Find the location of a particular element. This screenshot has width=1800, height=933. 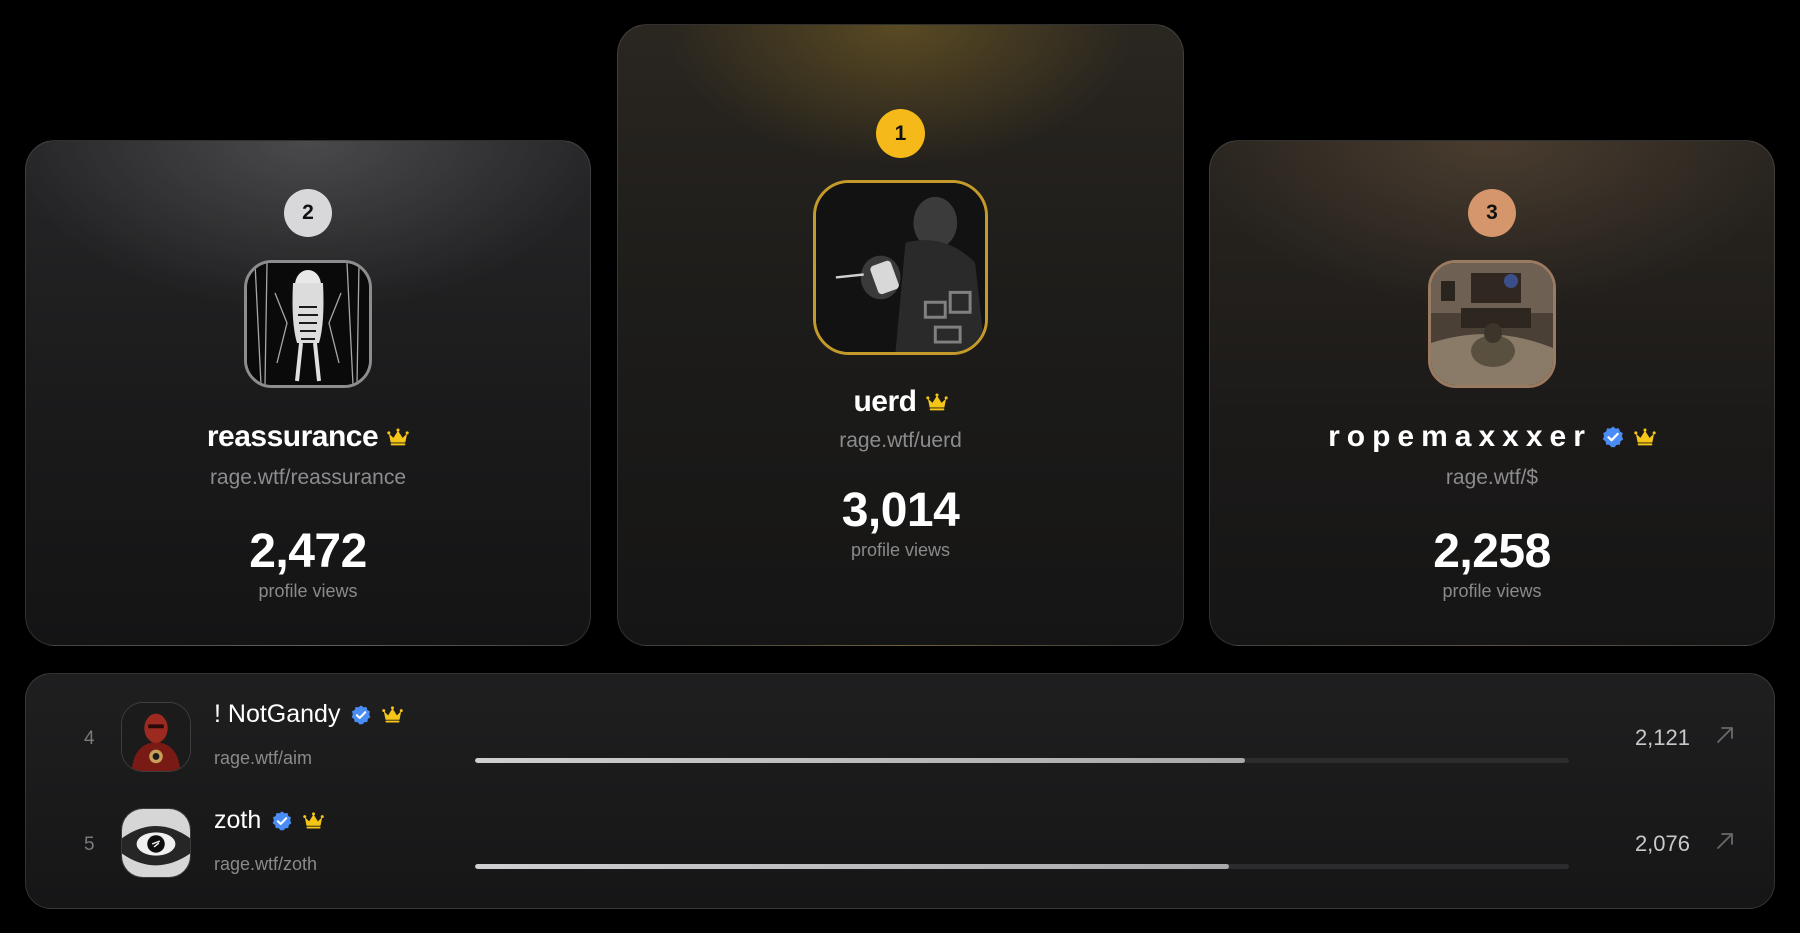

profile-link: rage.wtf/zoth is located at coordinates (265, 864).